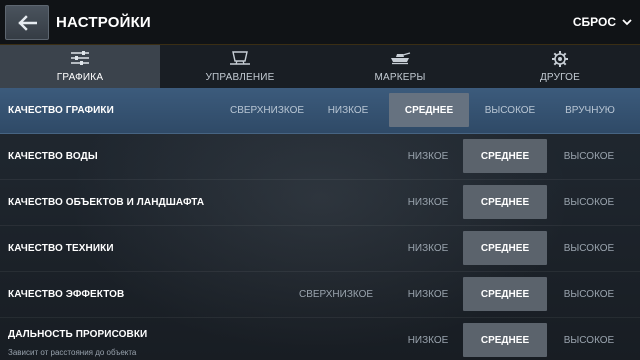 The height and width of the screenshot is (360, 640). Describe the element at coordinates (401, 58) in the screenshot. I see `tank-icon` at that location.